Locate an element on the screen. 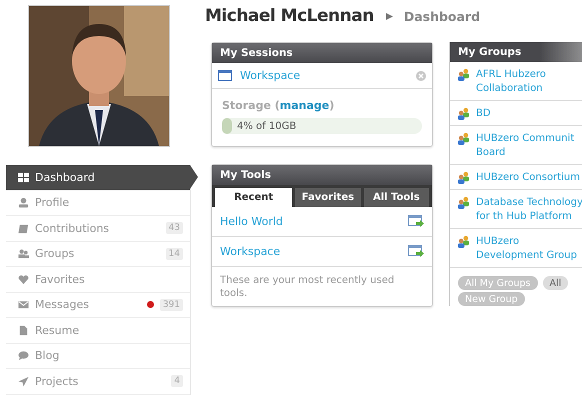 This screenshot has width=582, height=401. panel-title: My Tools is located at coordinates (322, 175).